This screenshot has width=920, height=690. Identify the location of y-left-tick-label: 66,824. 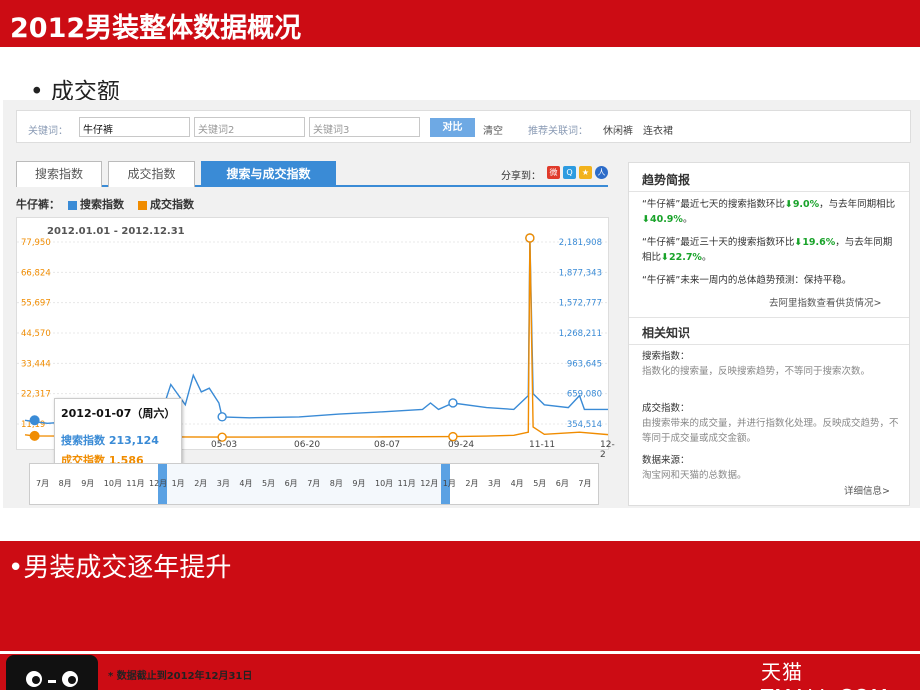
(36, 273).